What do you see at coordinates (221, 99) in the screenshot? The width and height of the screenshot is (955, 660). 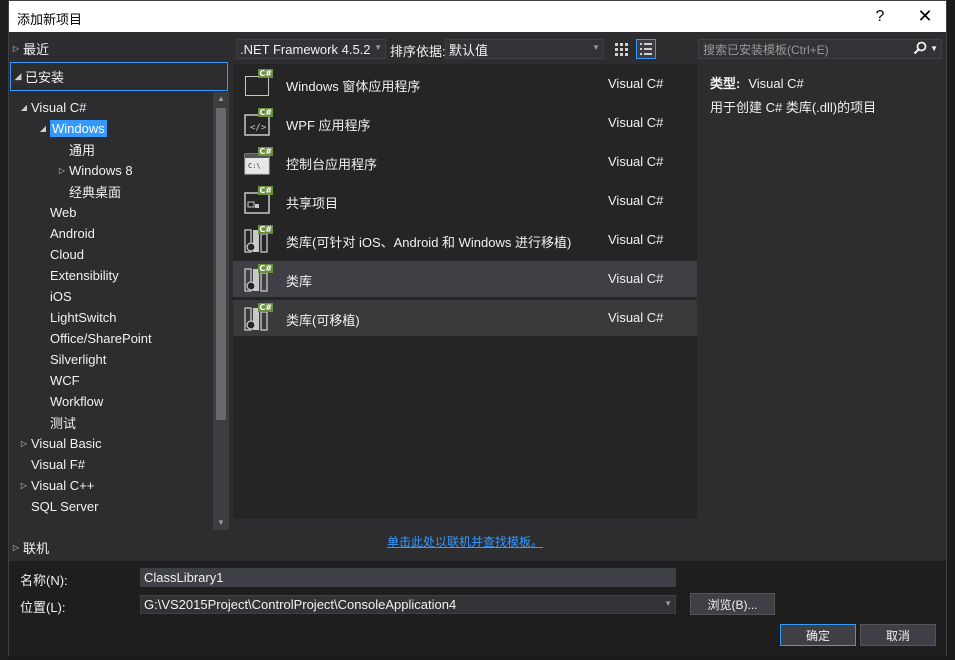 I see `scroll-up-icon: ▲` at bounding box center [221, 99].